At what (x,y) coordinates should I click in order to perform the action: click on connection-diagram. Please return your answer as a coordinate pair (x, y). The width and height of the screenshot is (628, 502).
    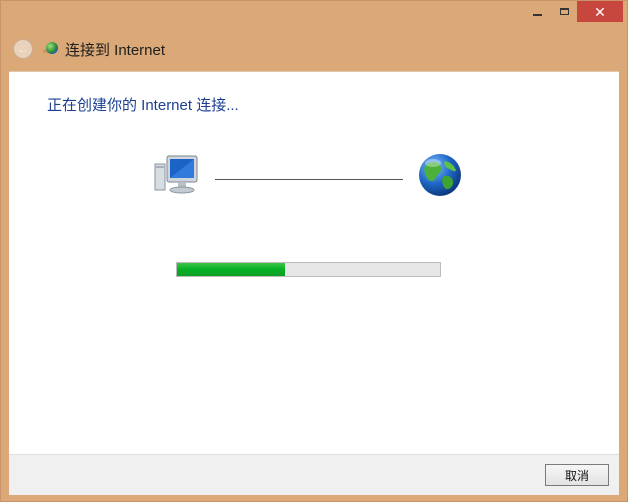
    Looking at the image, I should click on (309, 176).